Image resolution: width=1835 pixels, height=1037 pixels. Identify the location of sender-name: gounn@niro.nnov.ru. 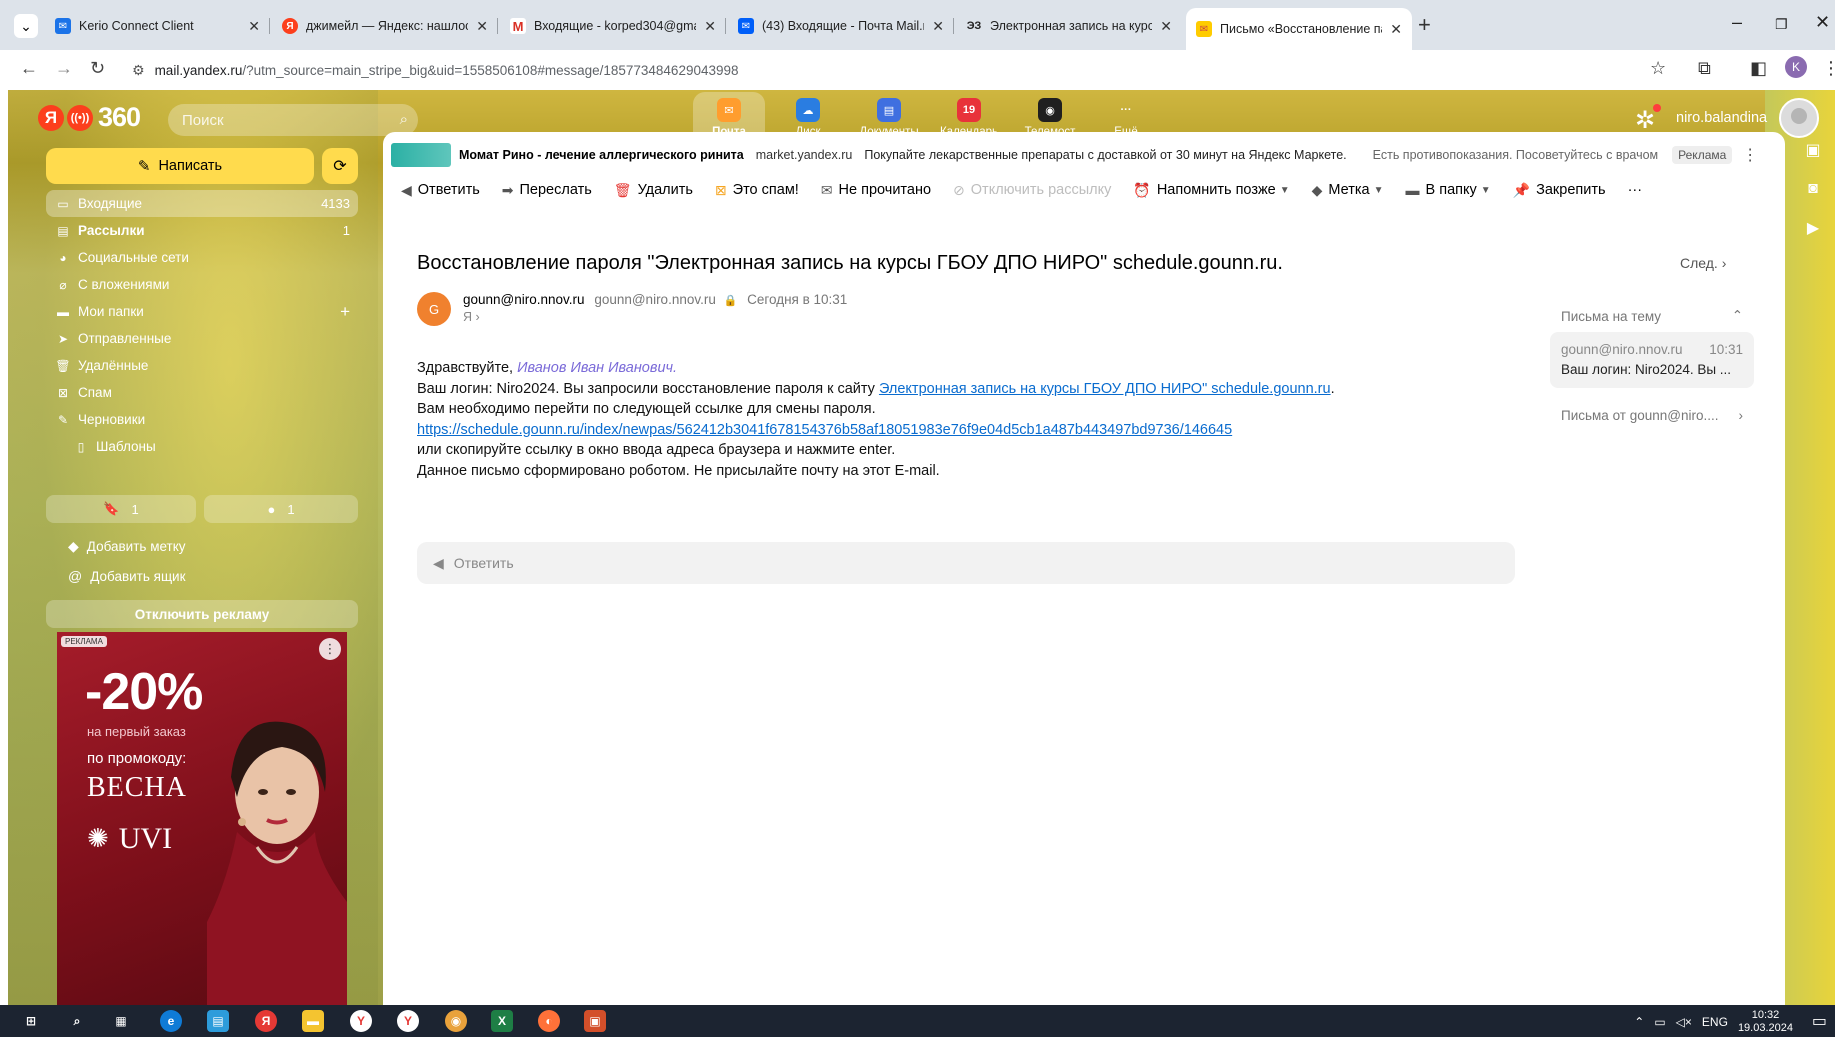
(524, 299).